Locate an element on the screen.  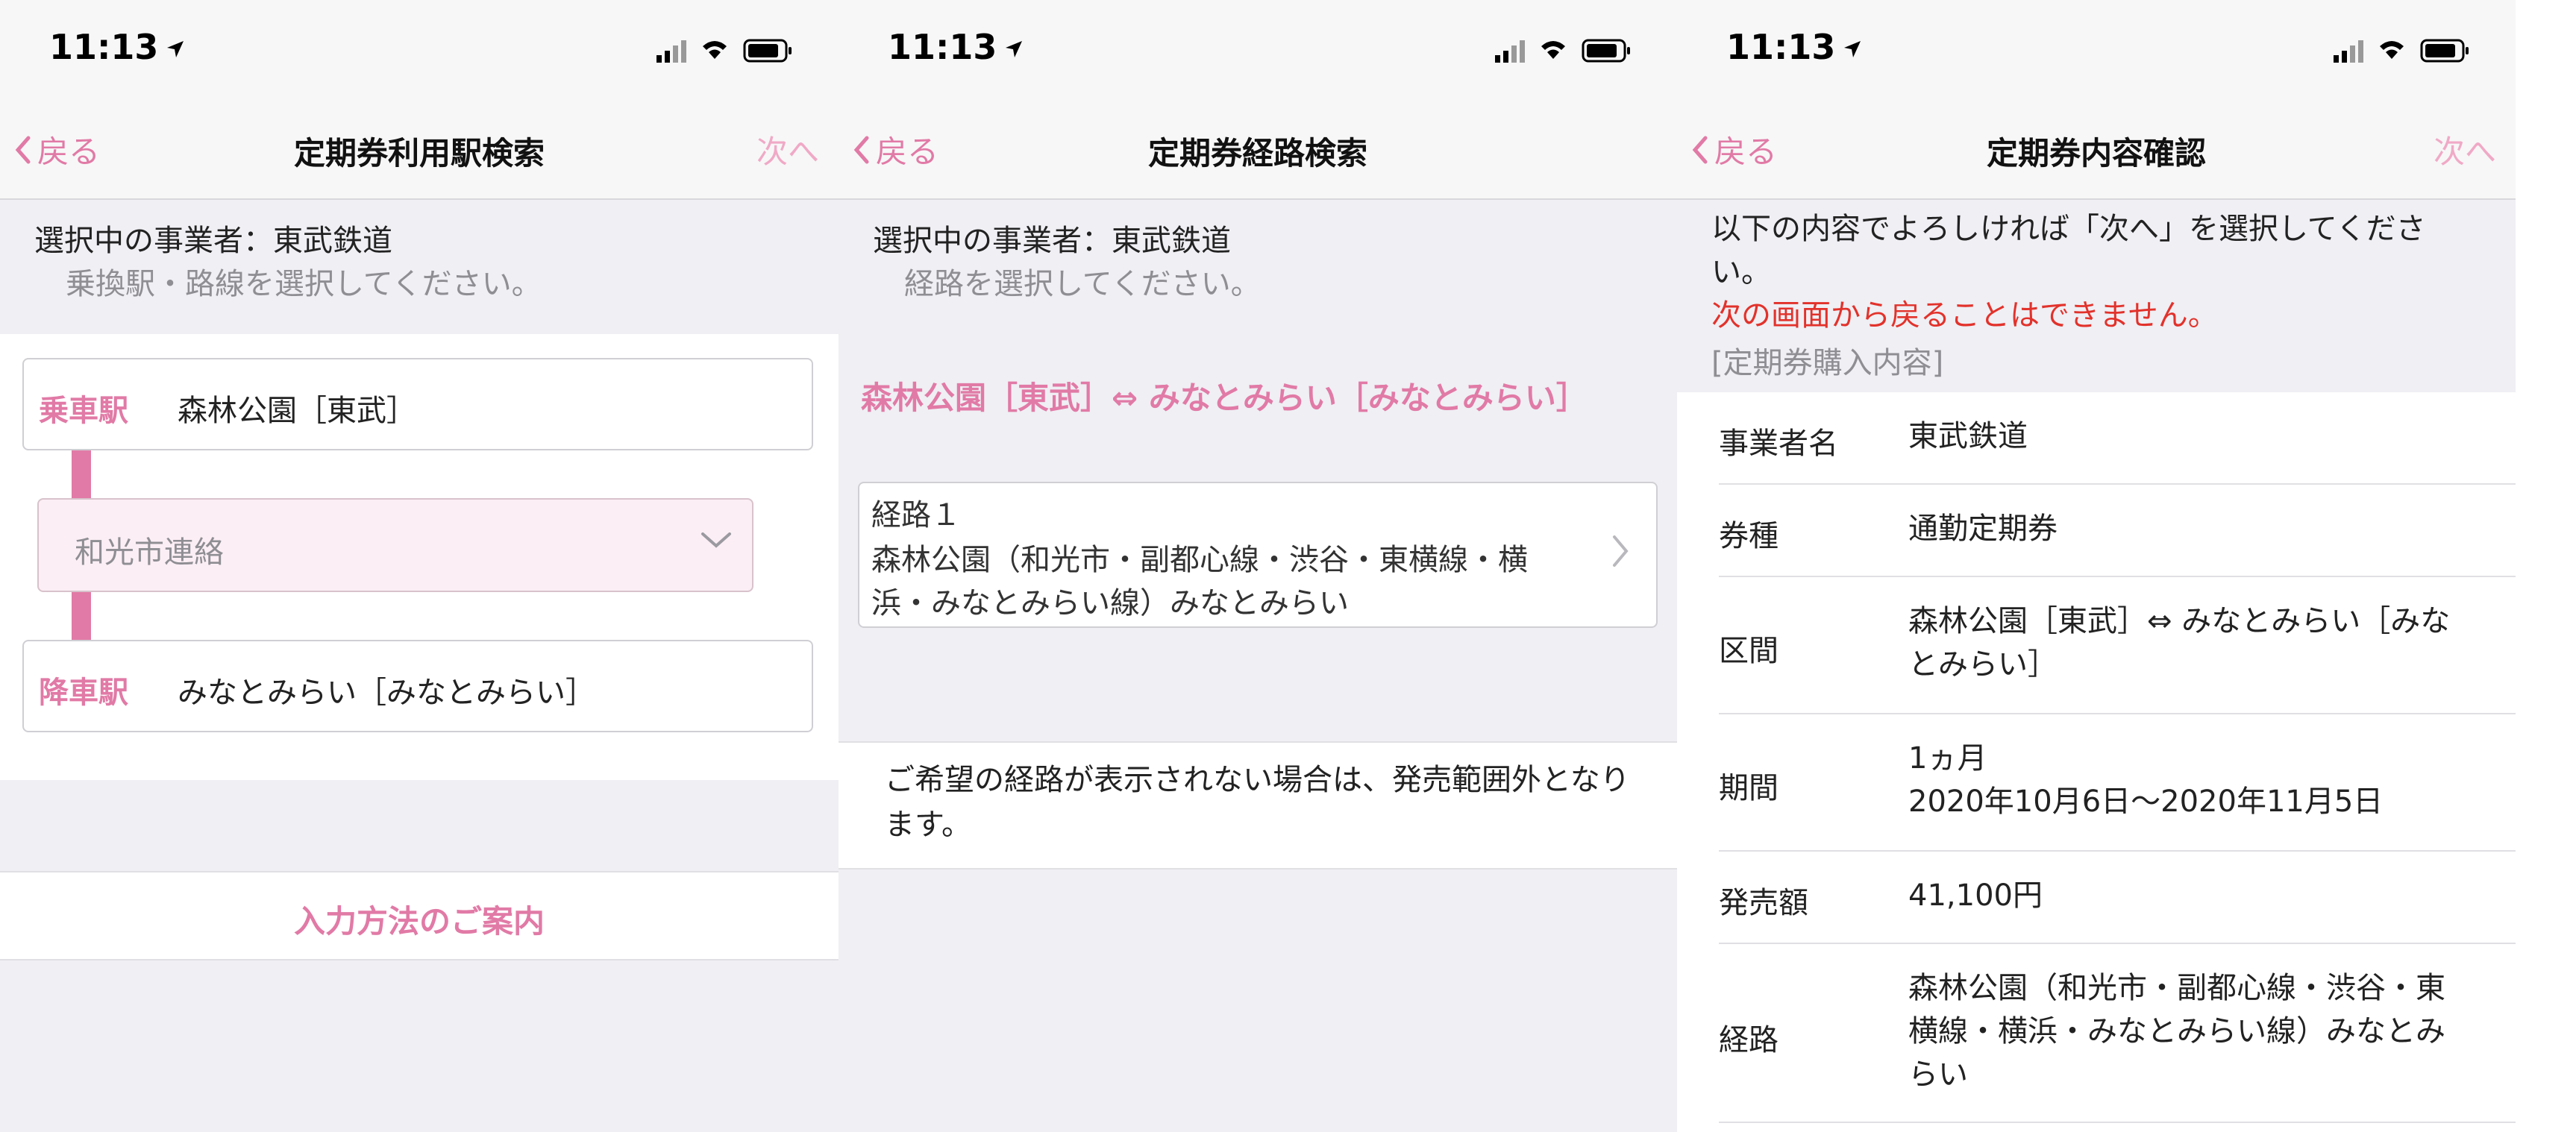
detail-label: 期間 is located at coordinates (1749, 788).